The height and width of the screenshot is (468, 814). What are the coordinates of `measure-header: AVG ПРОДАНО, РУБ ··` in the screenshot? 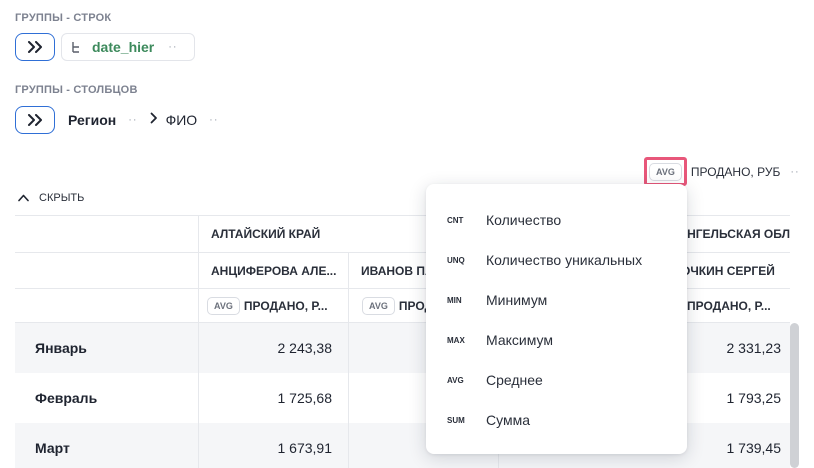 It's located at (722, 171).